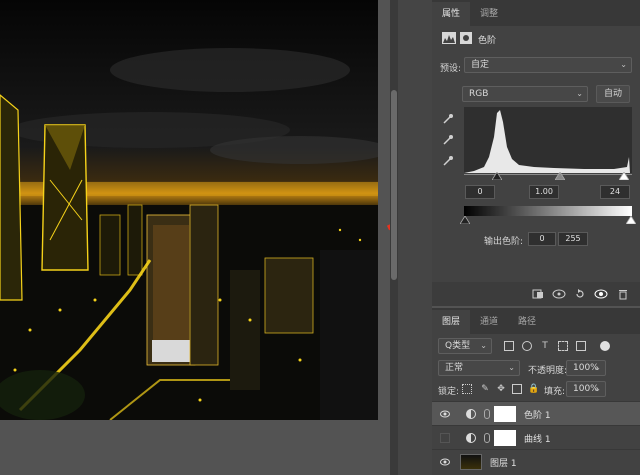 The height and width of the screenshot is (475, 640). I want to click on input-slider-track, so click(548, 174).